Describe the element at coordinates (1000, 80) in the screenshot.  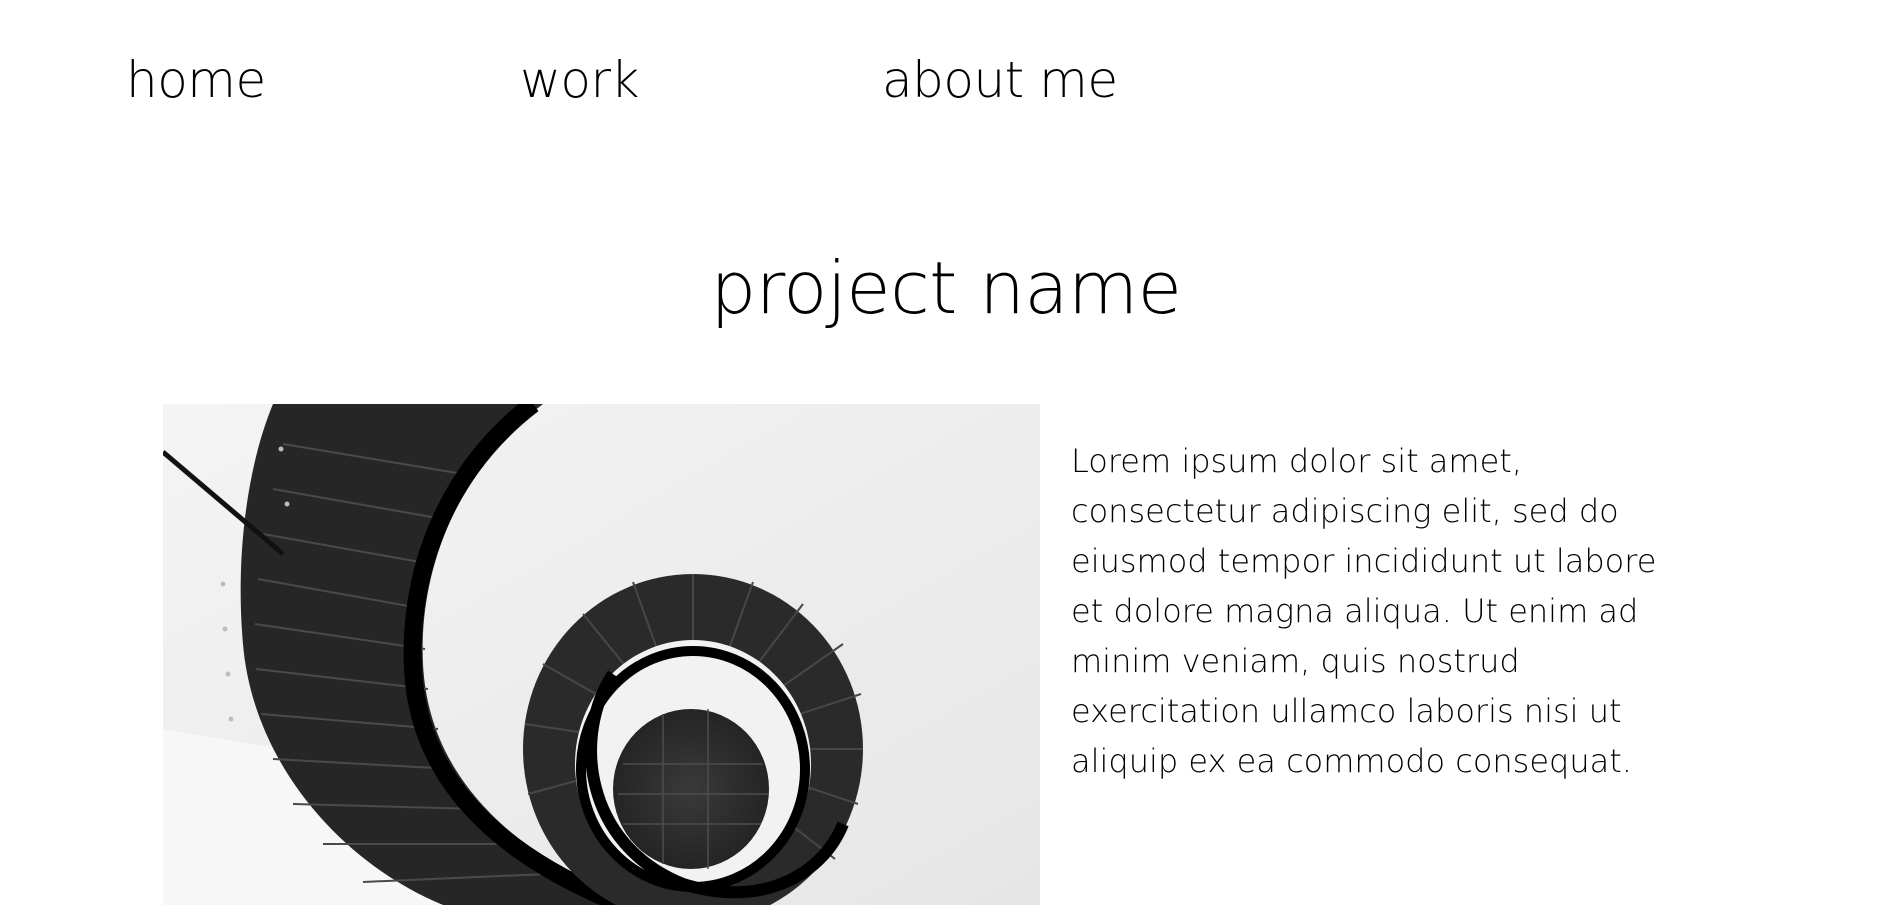
I see `nav-link-about-me: about me` at that location.